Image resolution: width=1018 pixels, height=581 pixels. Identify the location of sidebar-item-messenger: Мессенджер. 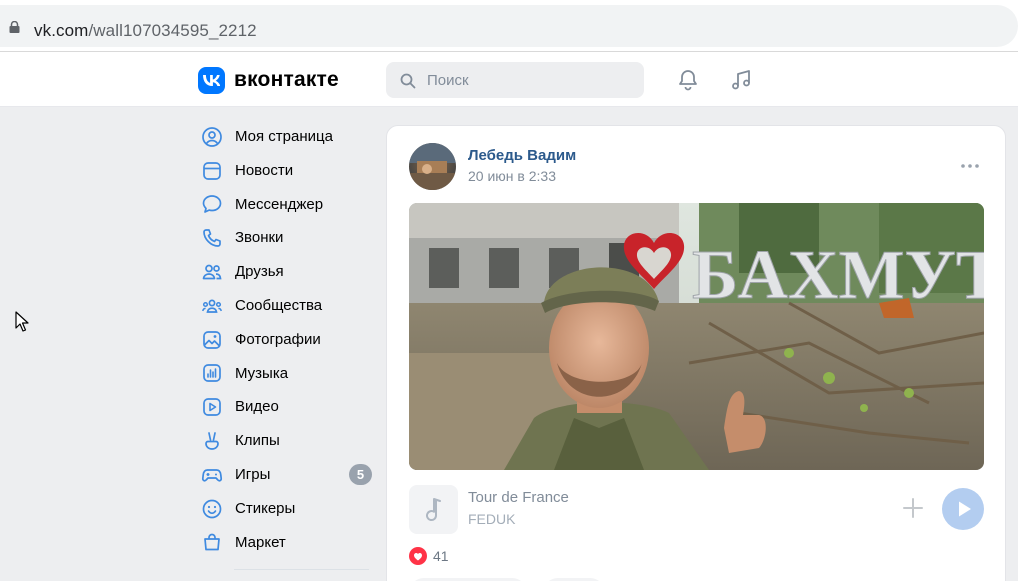
(286, 205).